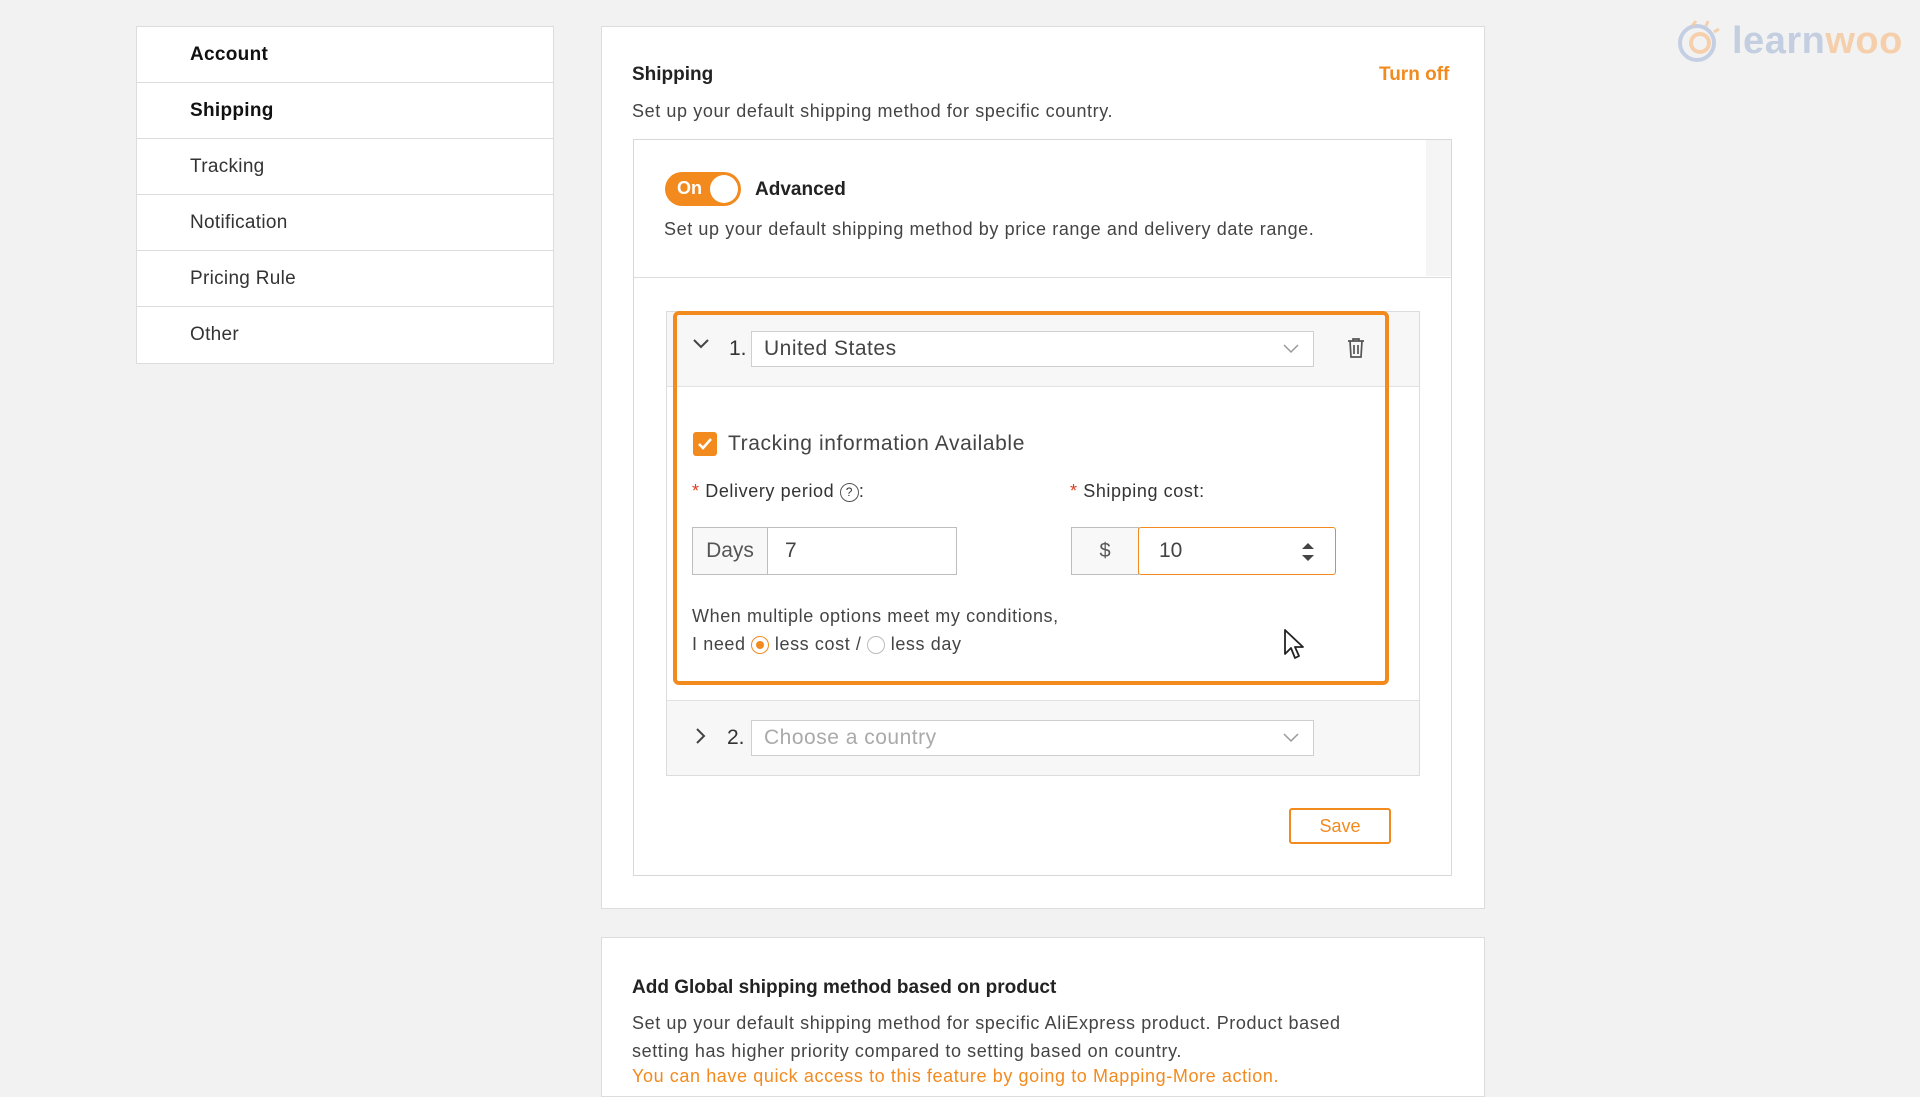 The height and width of the screenshot is (1097, 1920). Describe the element at coordinates (345, 279) in the screenshot. I see `sidebar-item-pricing-rule: Pricing Rule` at that location.